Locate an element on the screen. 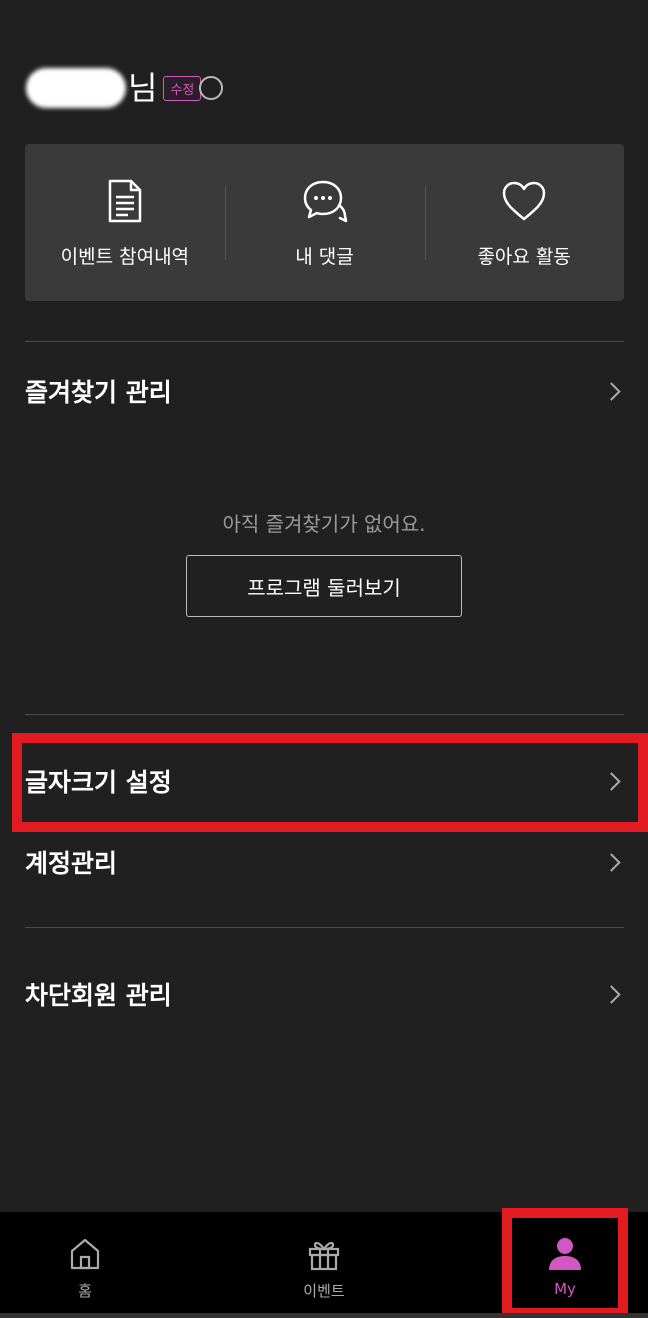 The image size is (648, 1318). my-comments-button: 내 댓글 is located at coordinates (325, 222).